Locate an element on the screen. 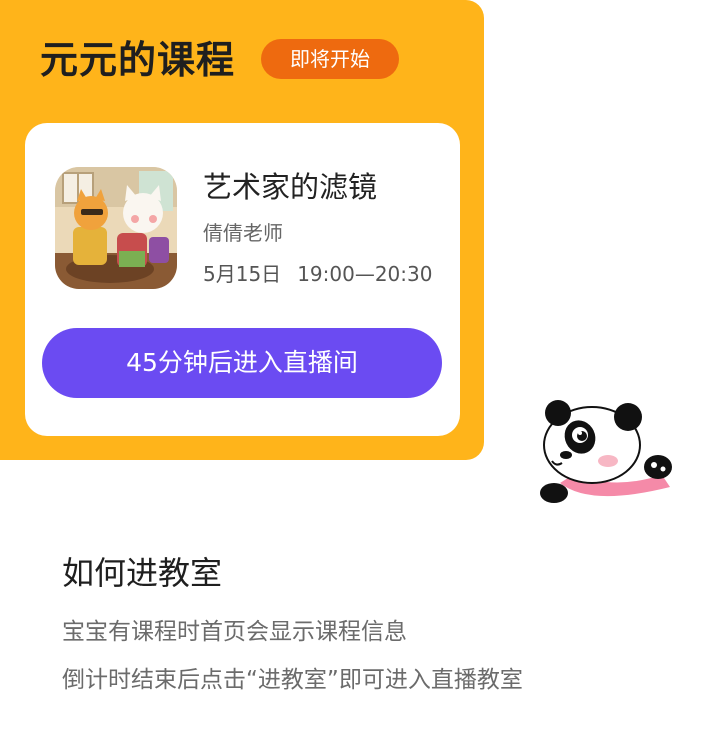  course-time: 19:00—20:30 is located at coordinates (365, 274).